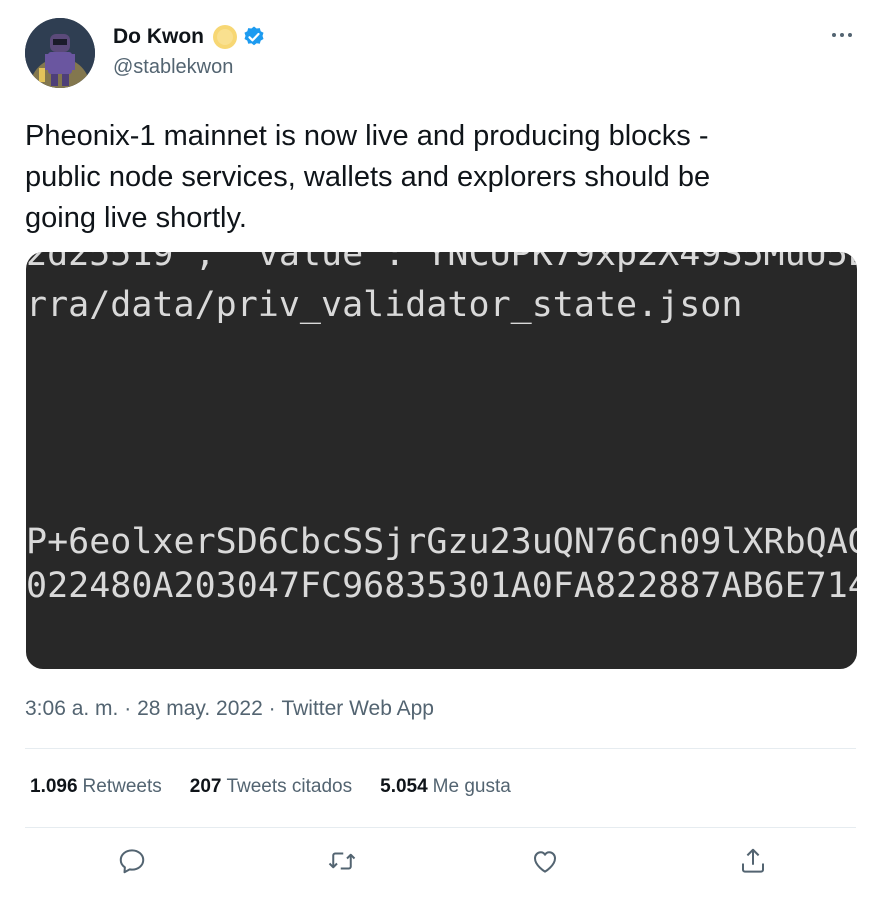  Describe the element at coordinates (842, 34) in the screenshot. I see `more-icon` at that location.